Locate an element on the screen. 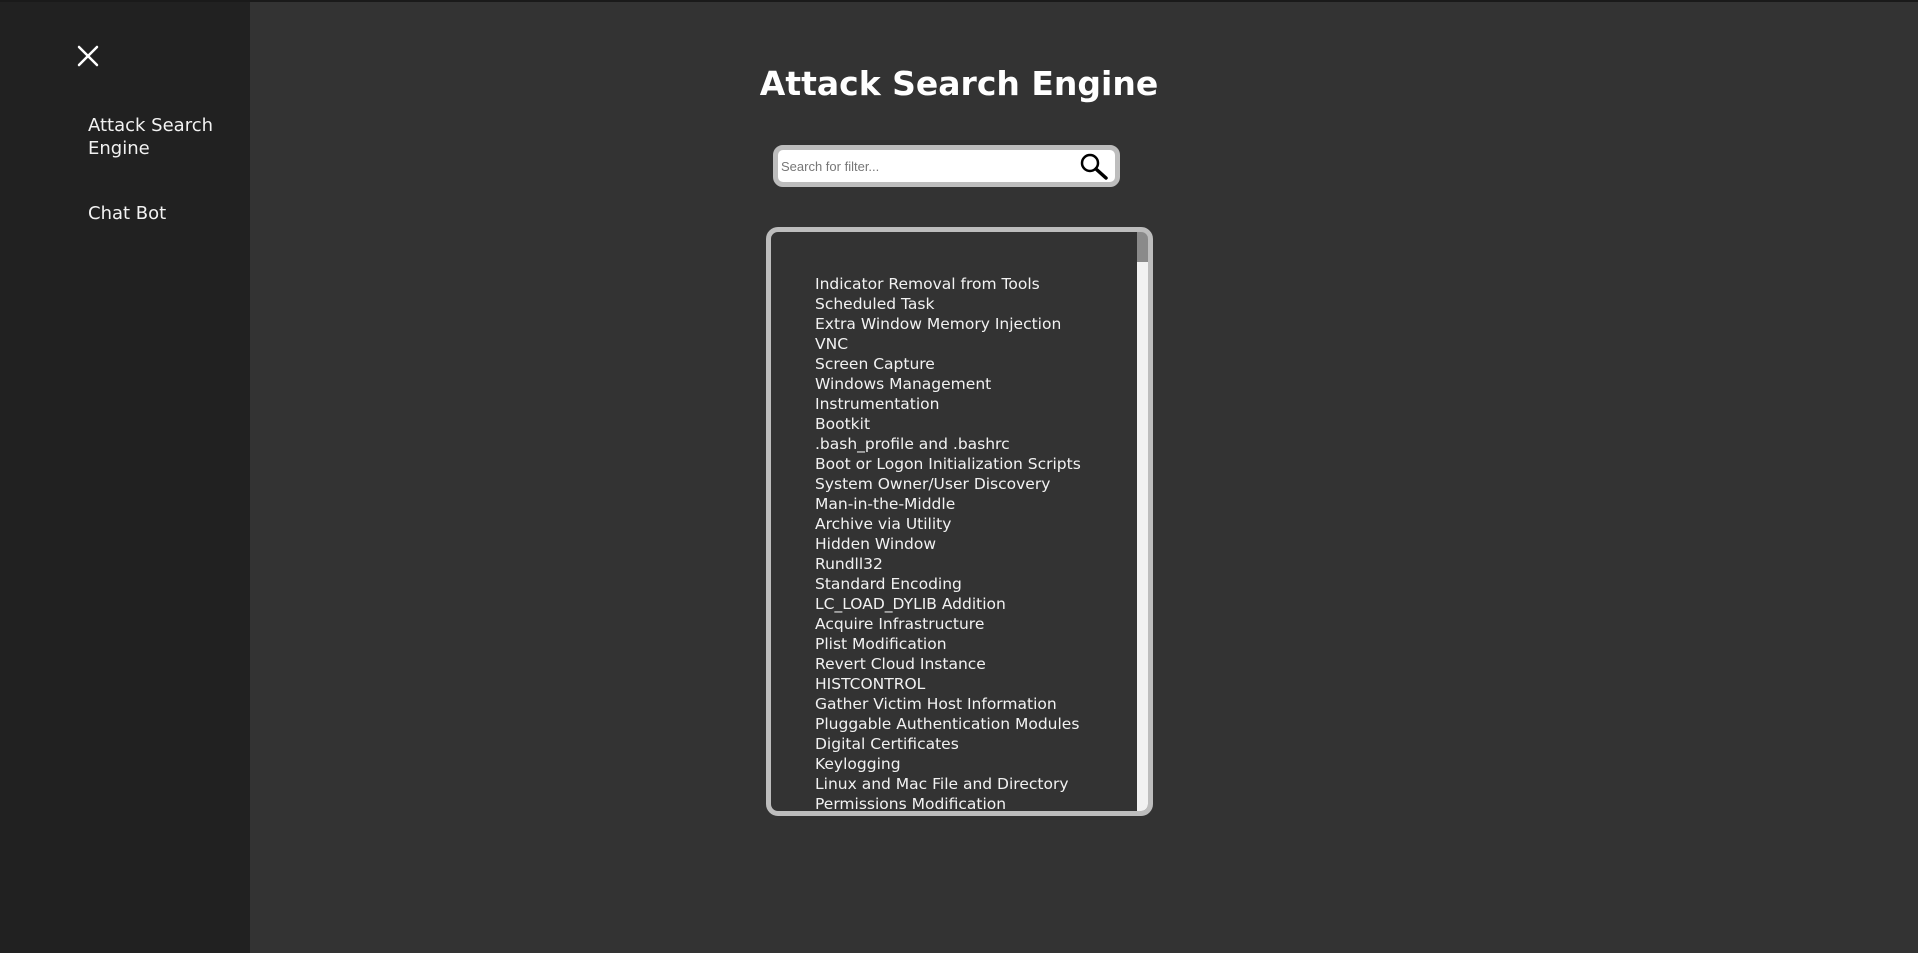 The height and width of the screenshot is (953, 1918). list-item: Permissions Modification is located at coordinates (978, 802).